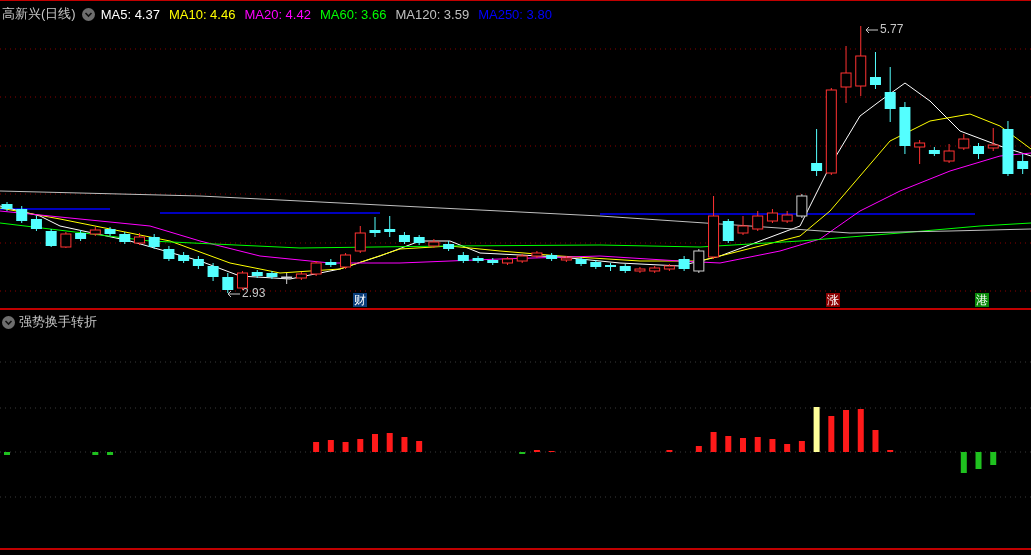  Describe the element at coordinates (892, 29) in the screenshot. I see `high-price-label: 5.77` at that location.